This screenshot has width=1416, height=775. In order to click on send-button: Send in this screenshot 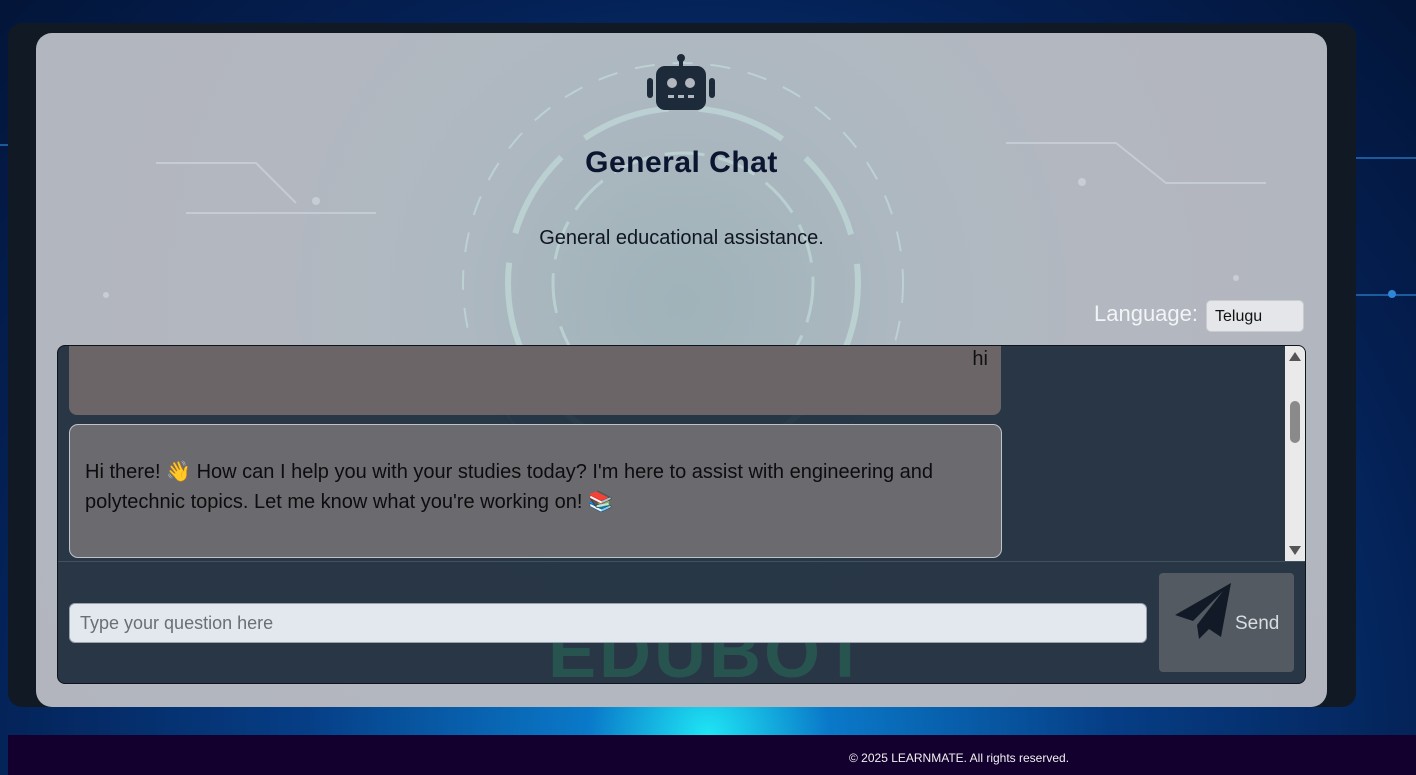, I will do `click(1226, 622)`.